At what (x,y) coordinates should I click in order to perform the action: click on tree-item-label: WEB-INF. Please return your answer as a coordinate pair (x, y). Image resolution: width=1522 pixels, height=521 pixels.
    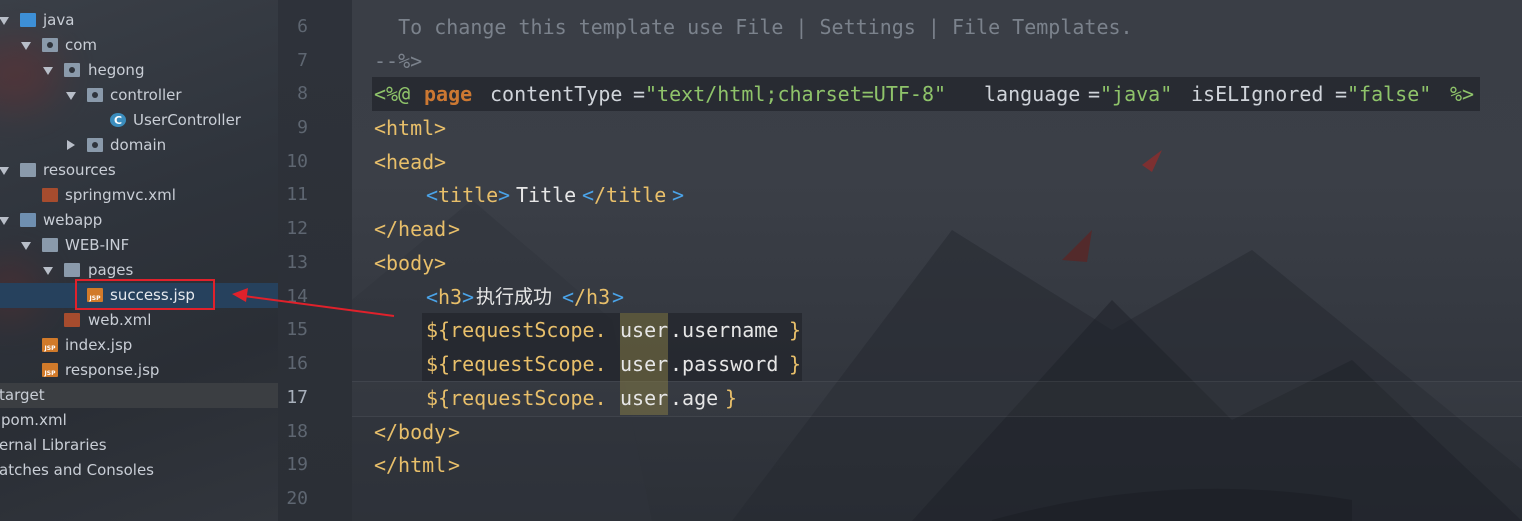
    Looking at the image, I should click on (97, 245).